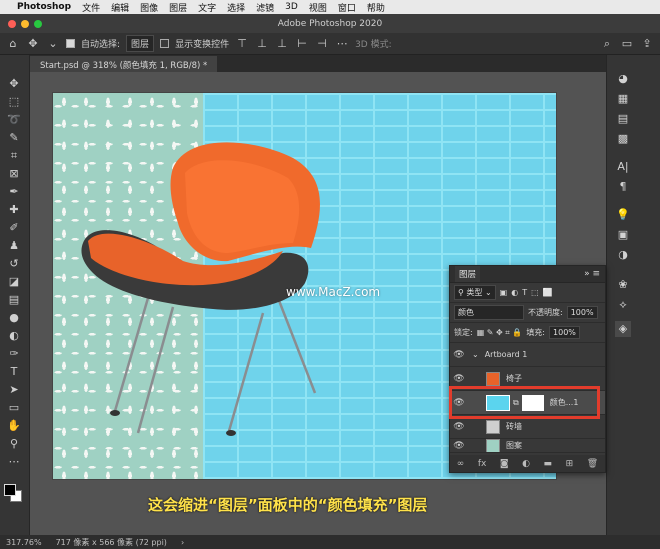 The image size is (660, 549). I want to click on swatches-panel-icon: ▦, so click(623, 99).